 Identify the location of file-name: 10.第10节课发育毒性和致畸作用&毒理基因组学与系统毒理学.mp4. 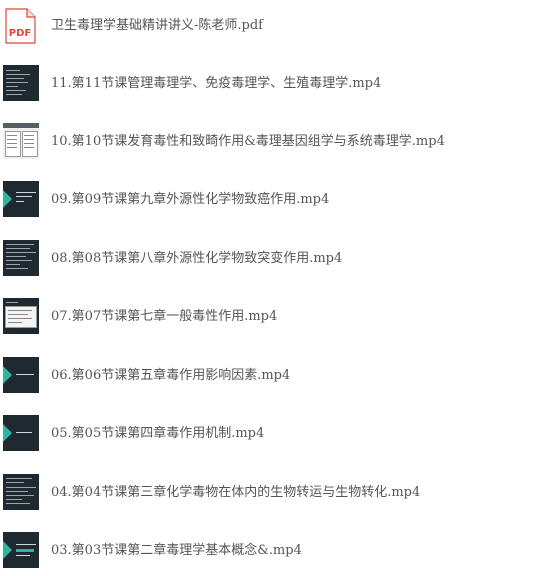
(248, 141).